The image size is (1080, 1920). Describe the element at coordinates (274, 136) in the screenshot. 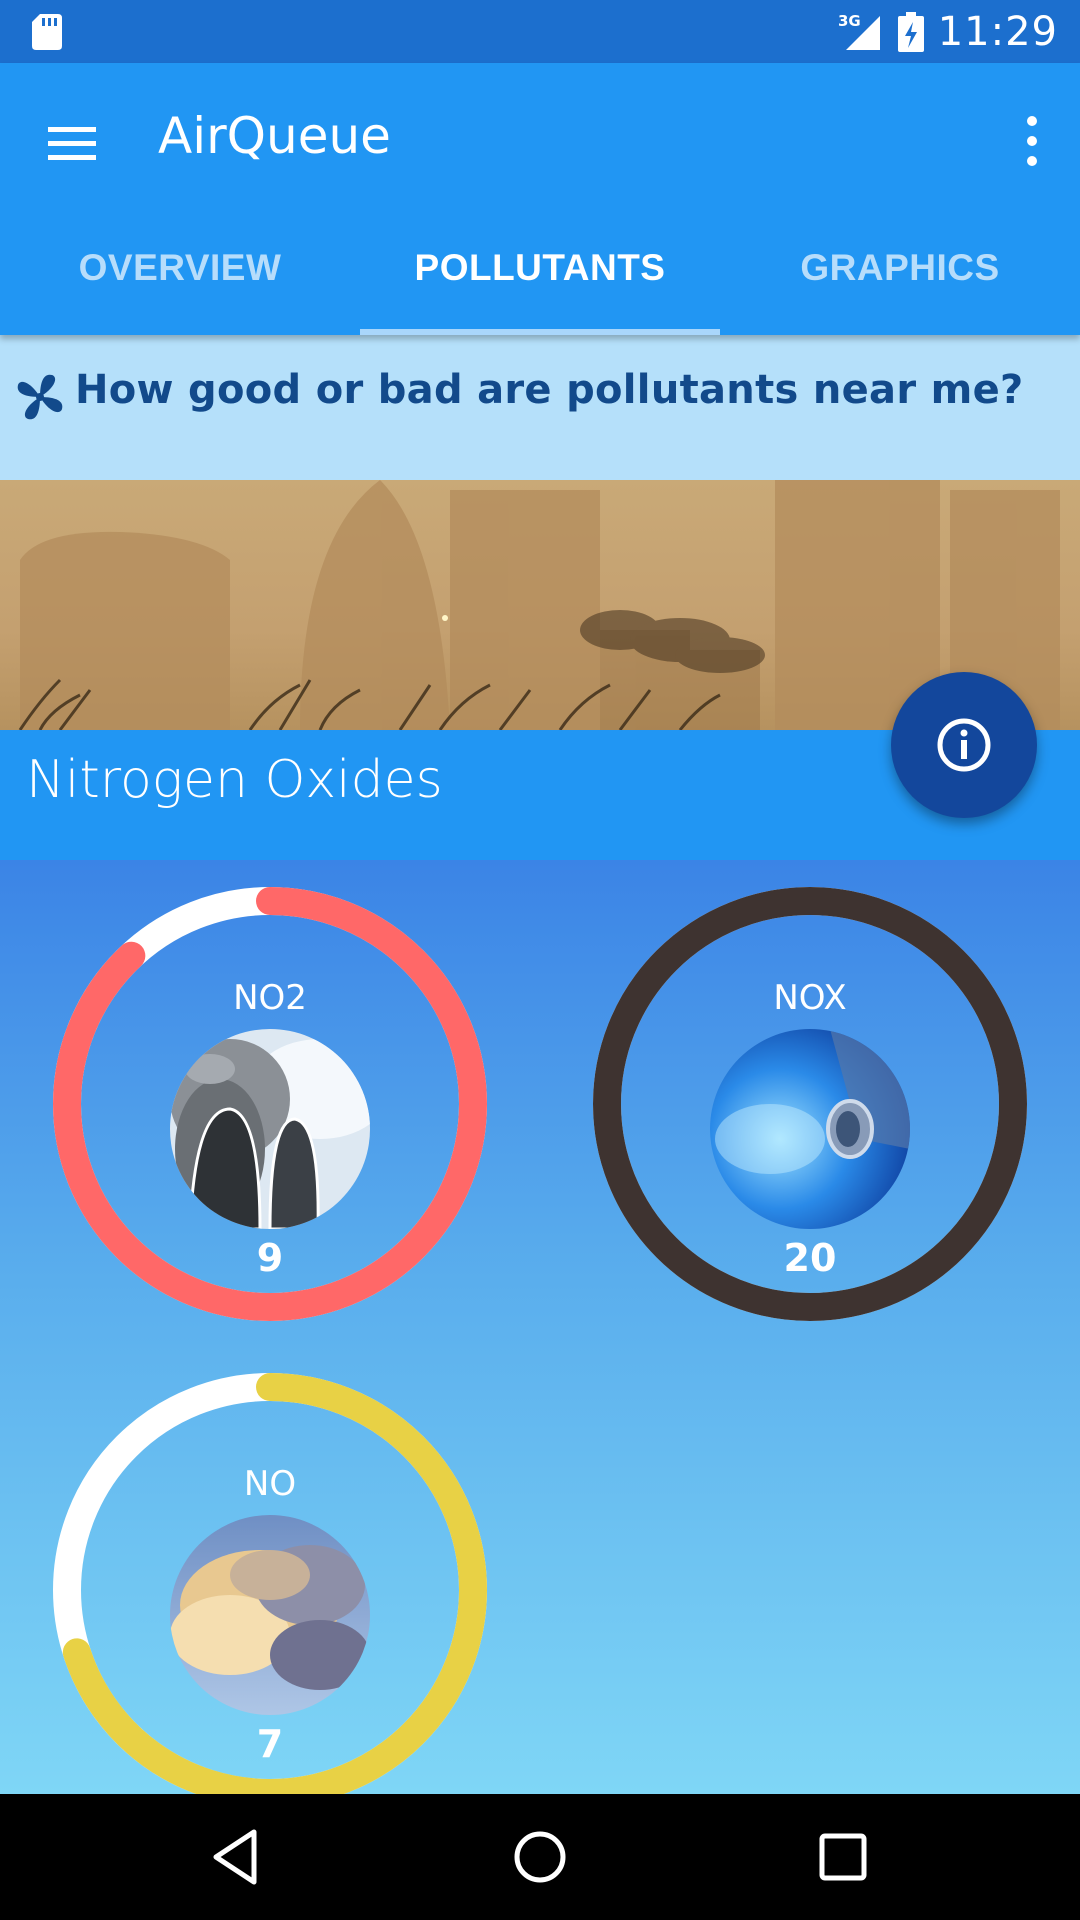

I see `app-title: AirQueue` at that location.